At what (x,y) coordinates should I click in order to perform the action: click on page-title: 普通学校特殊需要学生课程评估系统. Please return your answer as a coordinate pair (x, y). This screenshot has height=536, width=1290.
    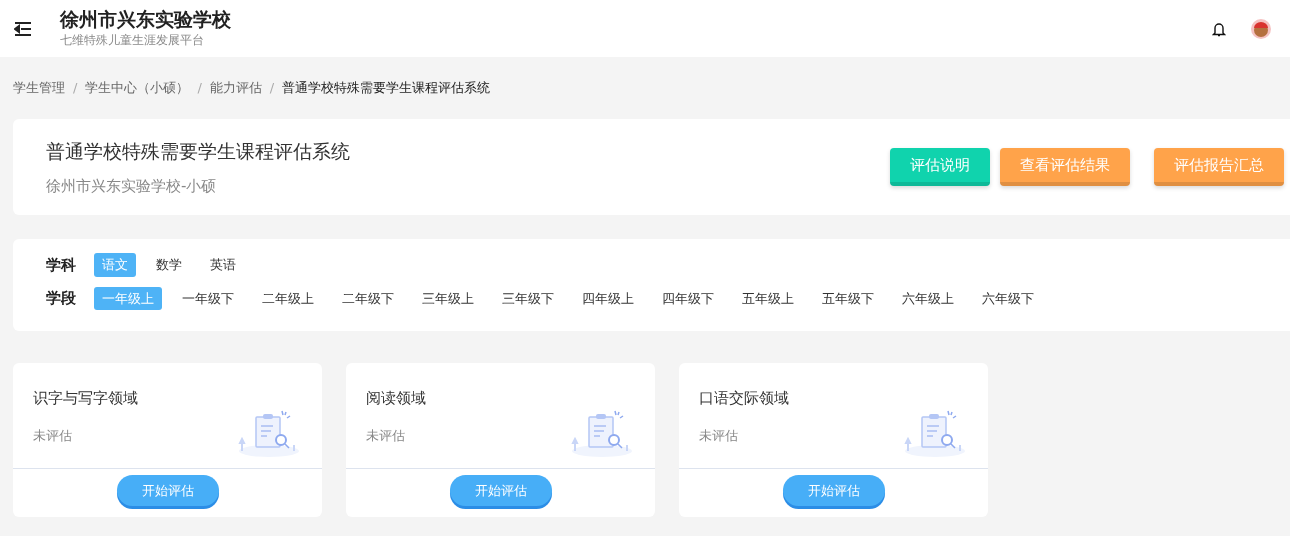
    Looking at the image, I should click on (198, 151).